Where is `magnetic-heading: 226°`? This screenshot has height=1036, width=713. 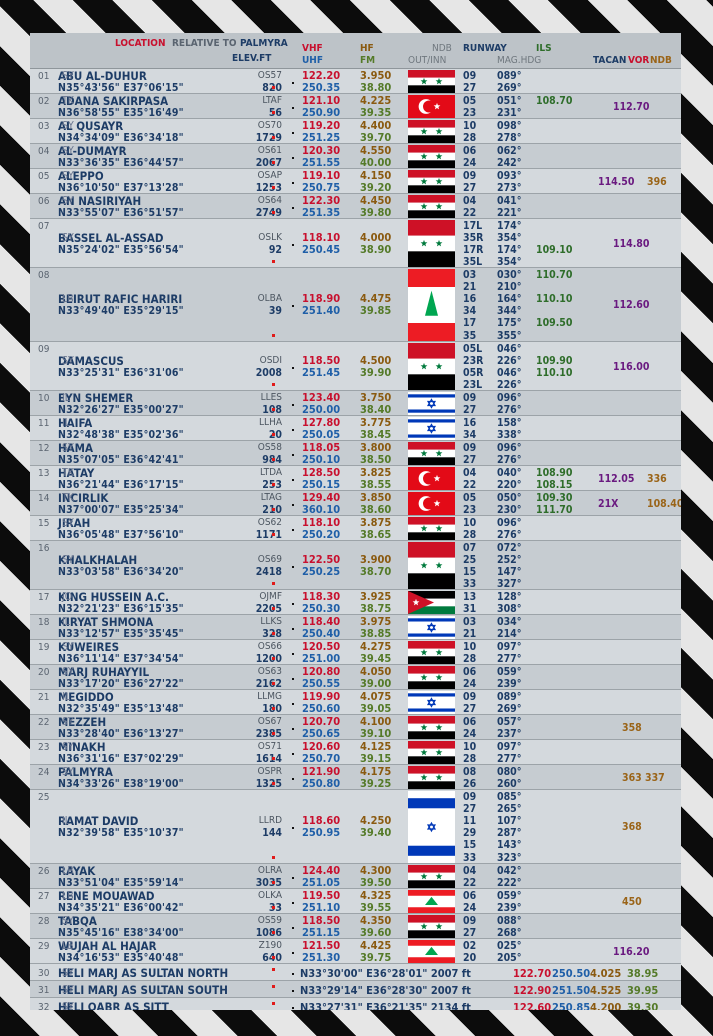
magnetic-heading: 226° is located at coordinates (509, 385).